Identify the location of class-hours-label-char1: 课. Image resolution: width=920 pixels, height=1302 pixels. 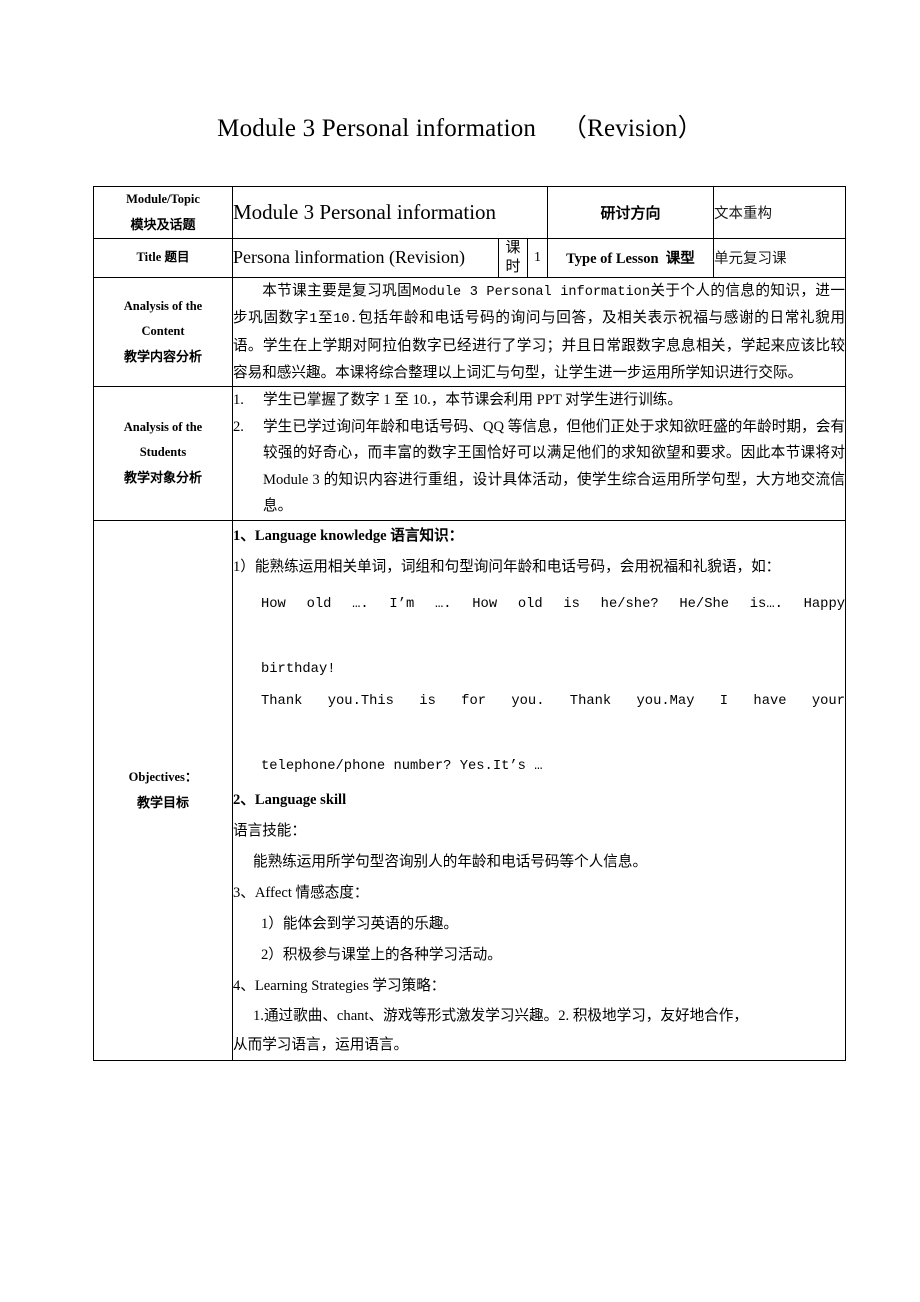
(513, 248).